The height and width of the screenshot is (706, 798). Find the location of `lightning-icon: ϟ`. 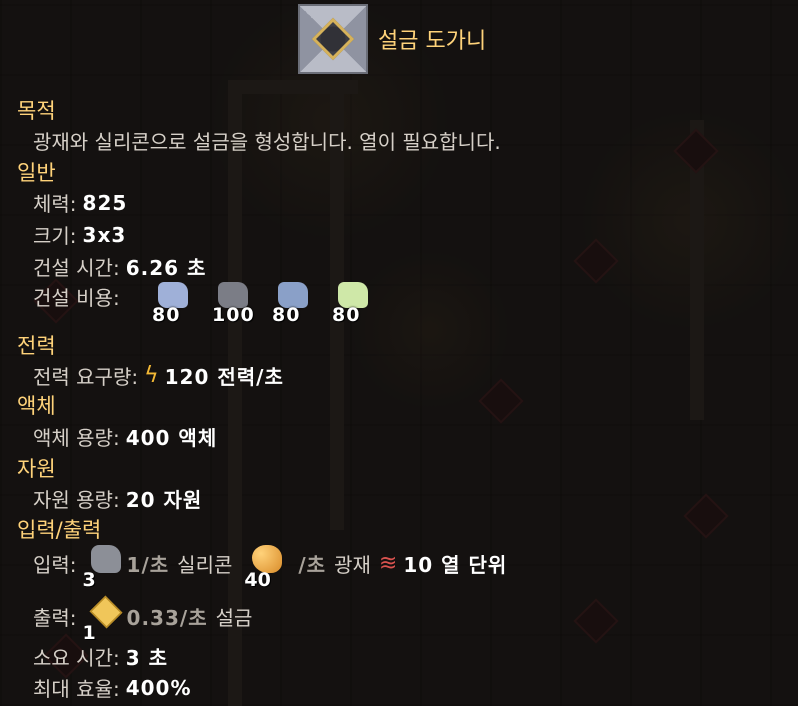

lightning-icon: ϟ is located at coordinates (151, 375).